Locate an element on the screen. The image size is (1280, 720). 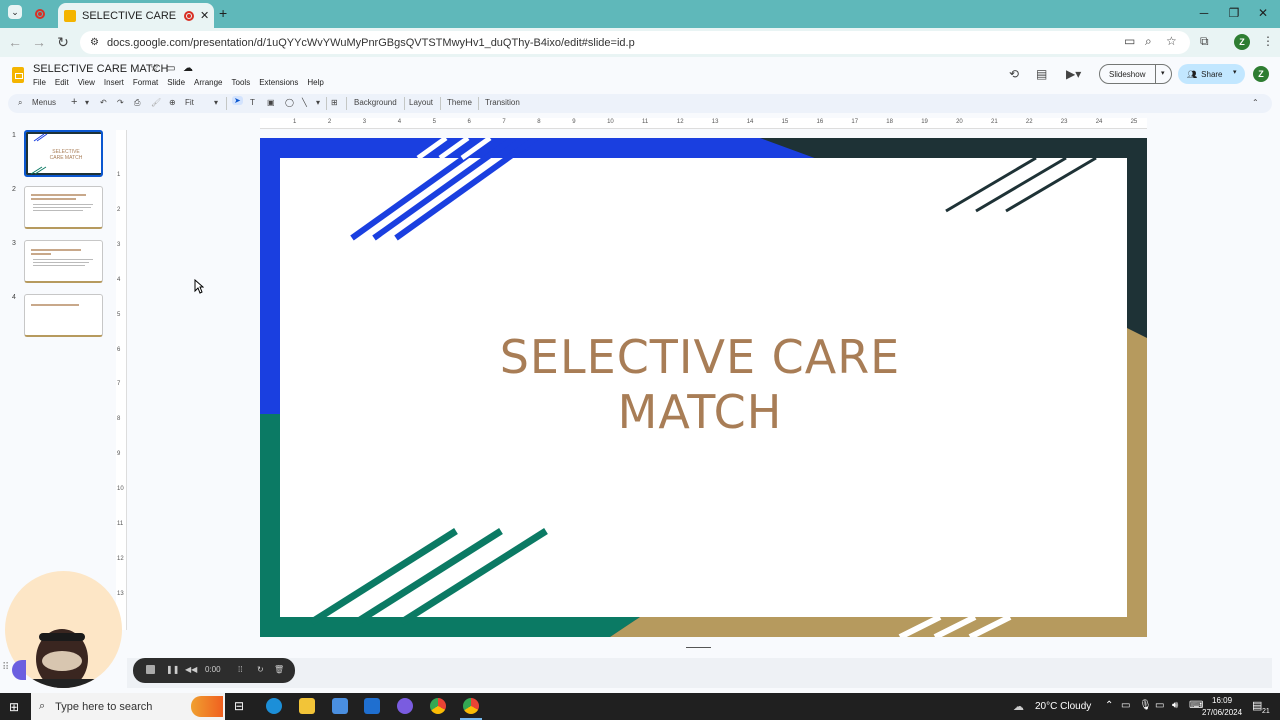
redo-icon: ↷ is located at coordinates (120, 102).